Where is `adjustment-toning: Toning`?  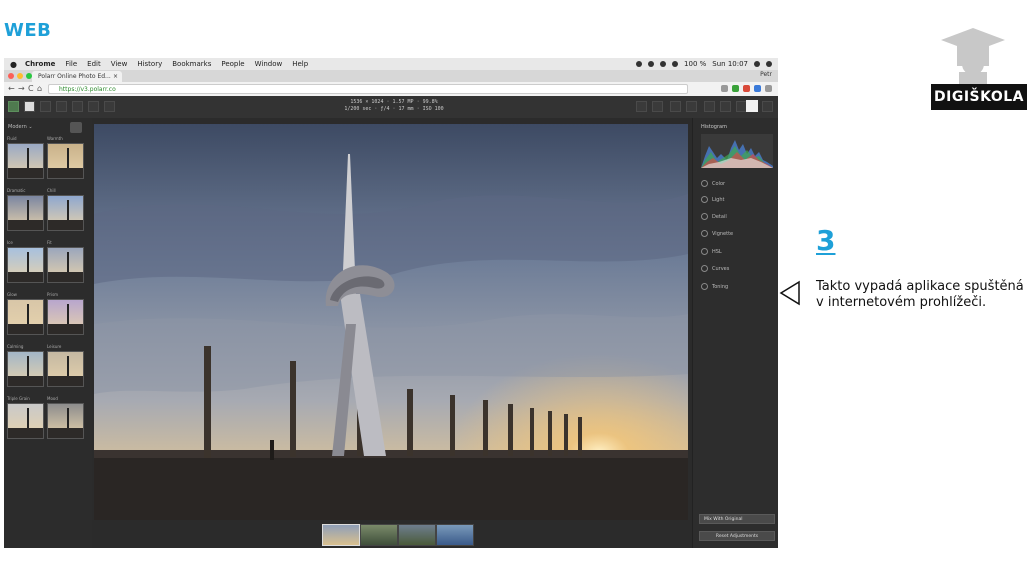
adjustment-toning: Toning is located at coordinates (714, 286).